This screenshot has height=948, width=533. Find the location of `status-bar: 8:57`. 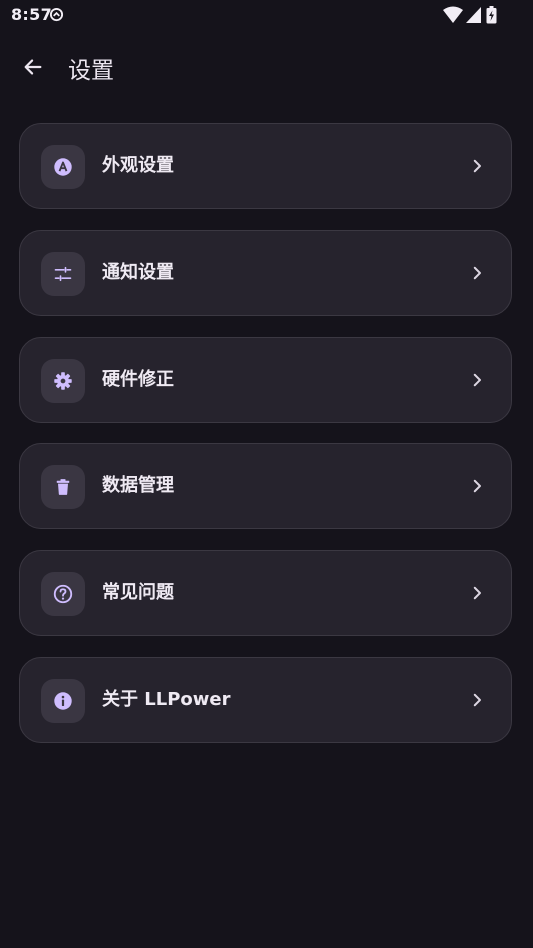

status-bar: 8:57 is located at coordinates (266, 15).